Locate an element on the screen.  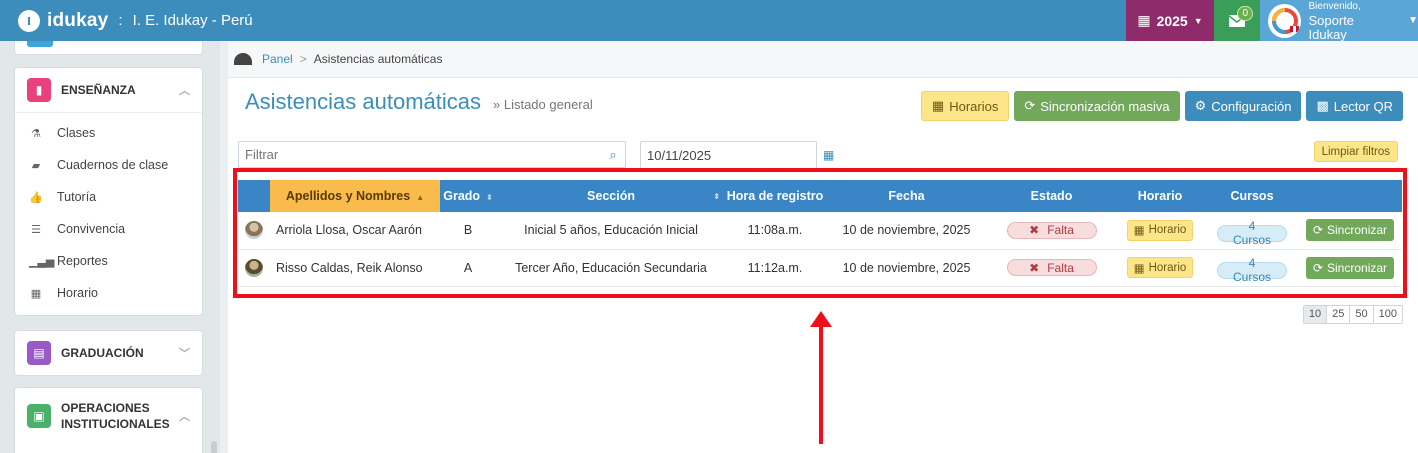
qr-reader-button: ▩ Lector QR is located at coordinates (1354, 106).